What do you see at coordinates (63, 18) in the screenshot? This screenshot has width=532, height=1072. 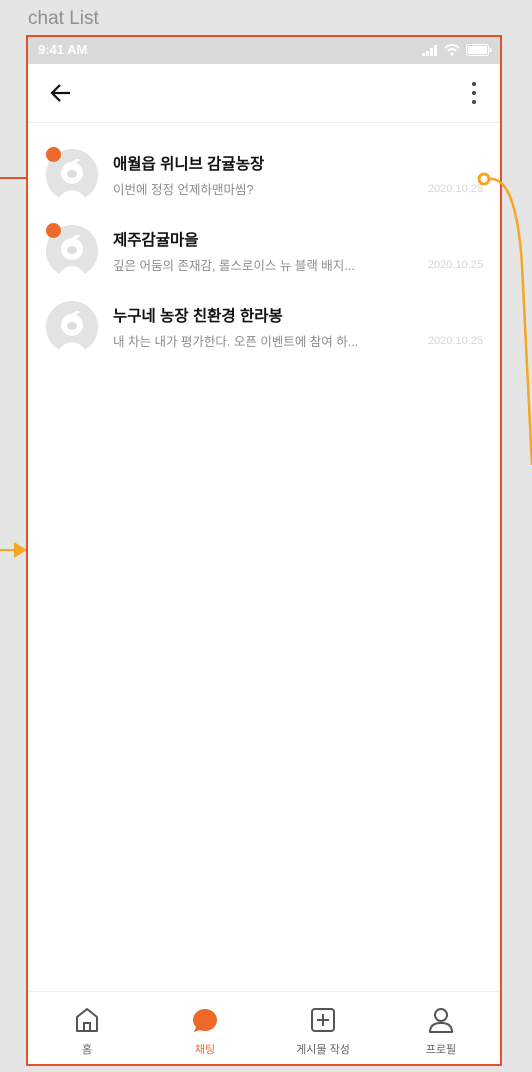 I see `frame-label: chat List` at bounding box center [63, 18].